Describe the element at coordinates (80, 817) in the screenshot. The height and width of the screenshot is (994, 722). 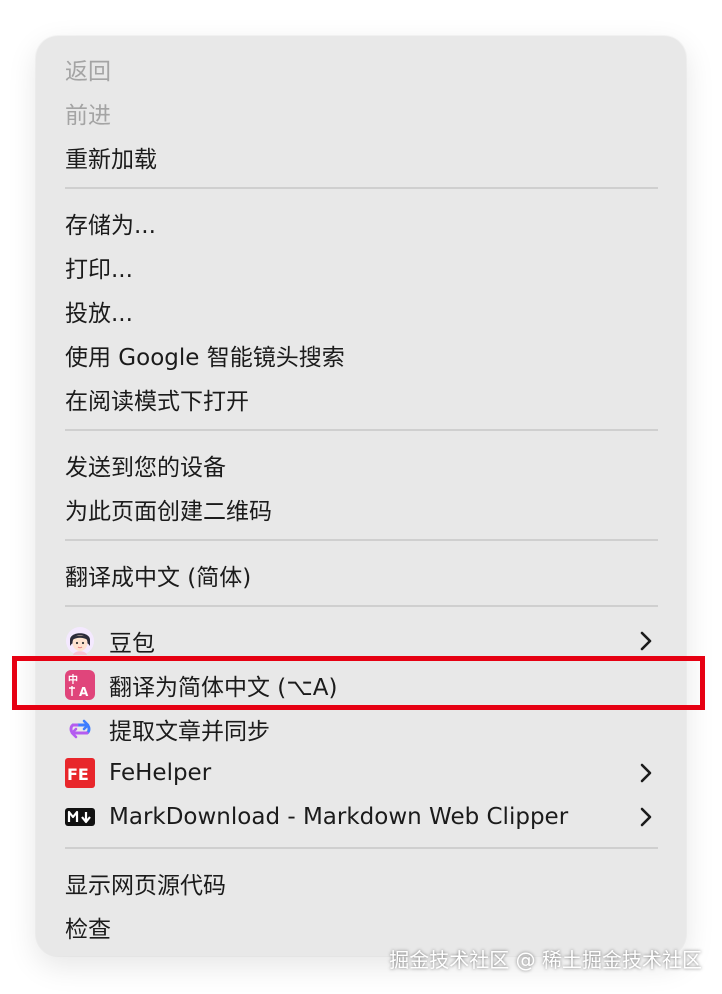
I see `markdown-m-arrow-icon` at that location.